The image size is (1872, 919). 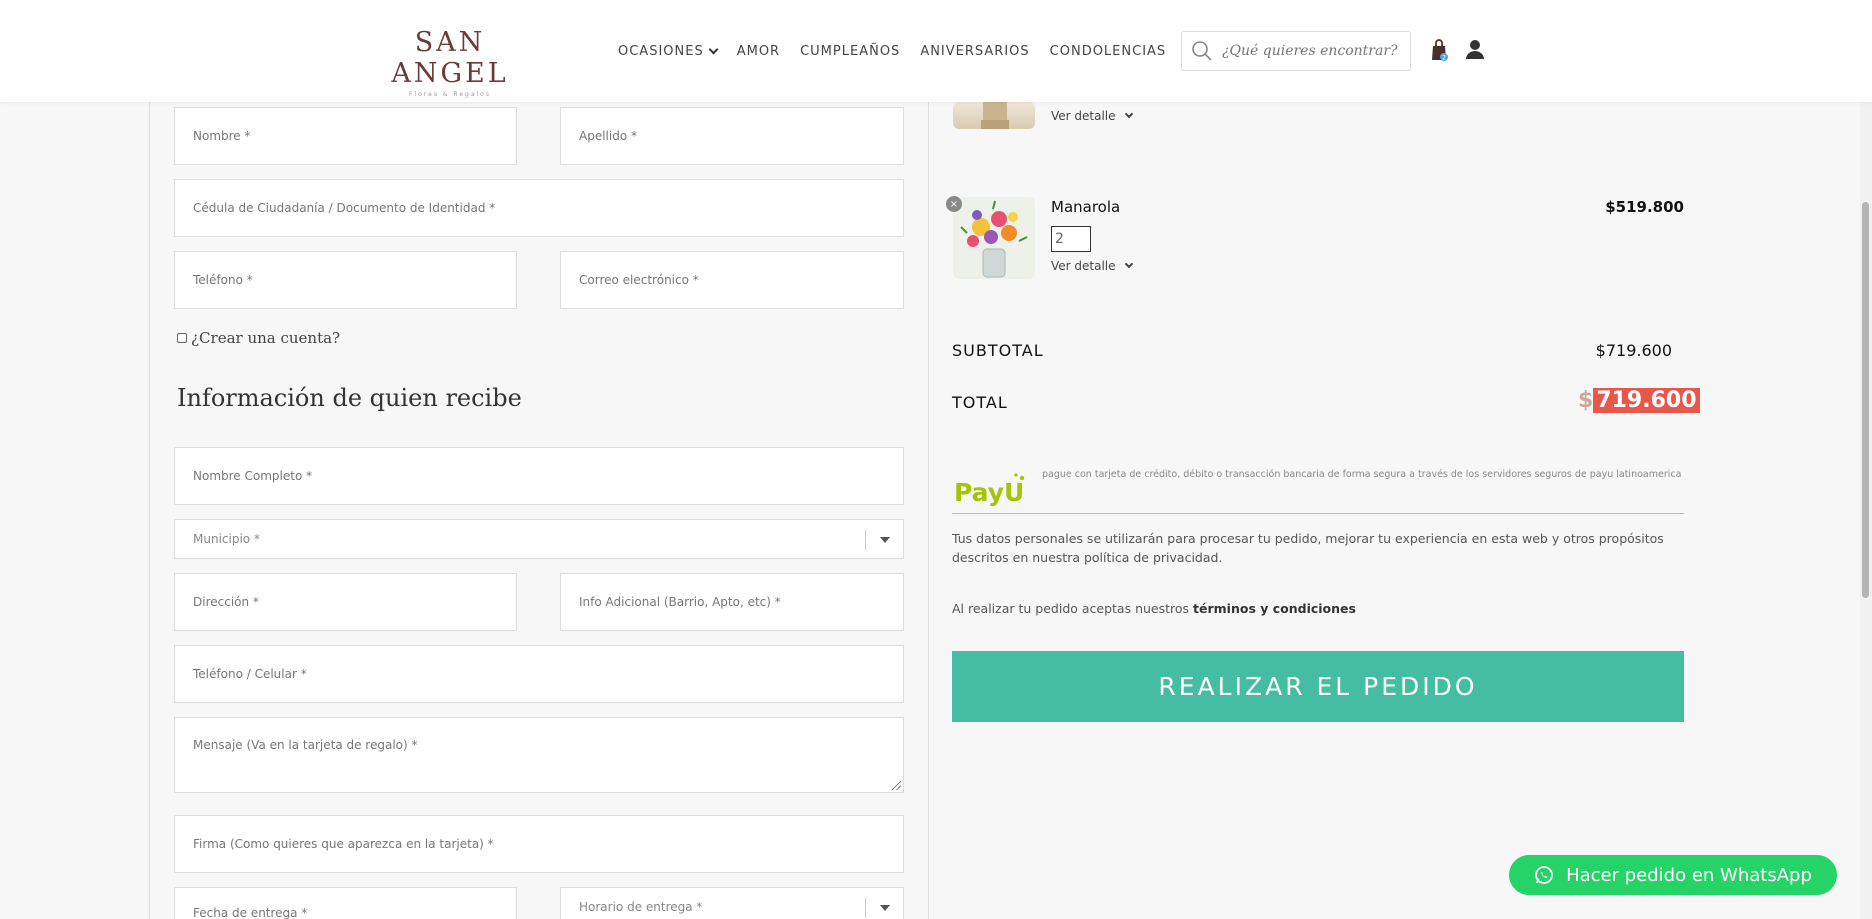 What do you see at coordinates (1318, 686) in the screenshot?
I see `place-order-button: REALIZAR EL PEDIDO` at bounding box center [1318, 686].